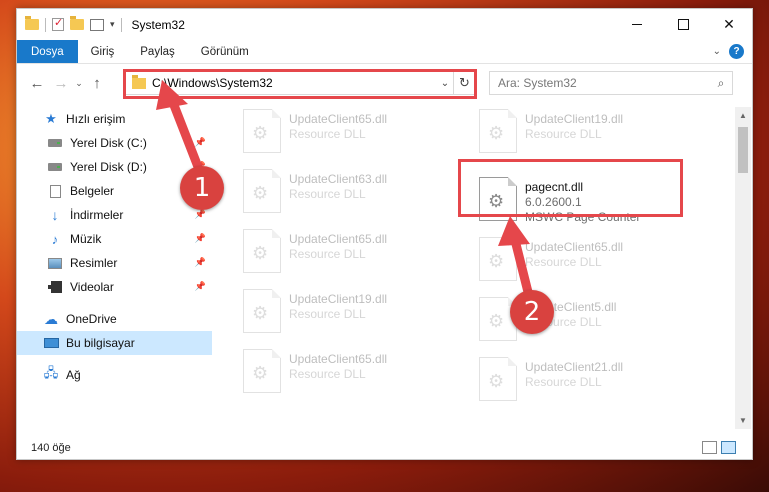 Image resolution: width=769 pixels, height=492 pixels. What do you see at coordinates (729, 24) in the screenshot?
I see `close-button: ✕` at bounding box center [729, 24].